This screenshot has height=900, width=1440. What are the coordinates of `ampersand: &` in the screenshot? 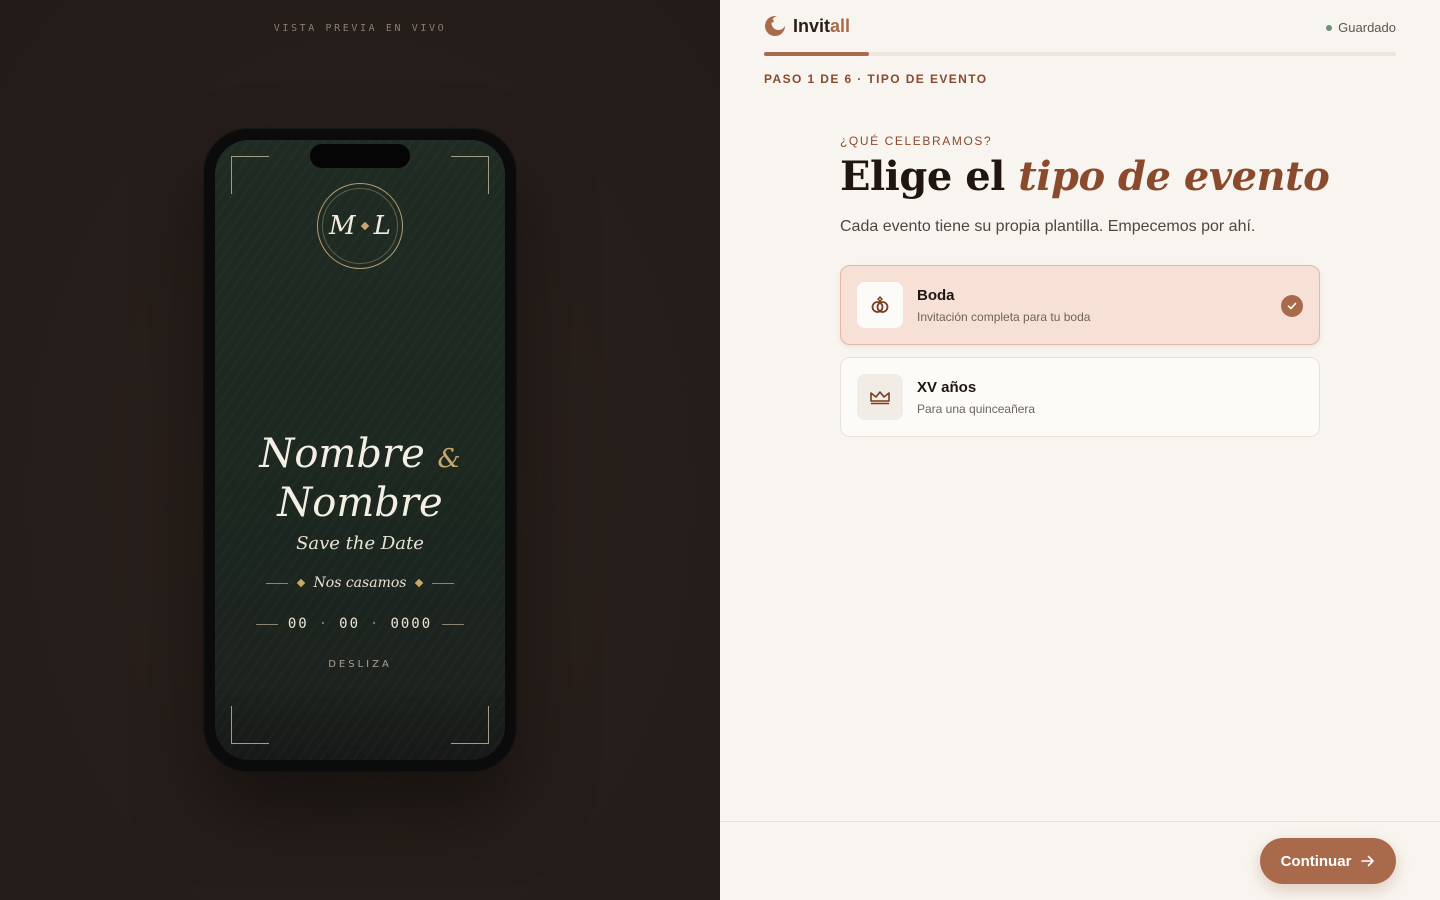 It's located at (449, 459).